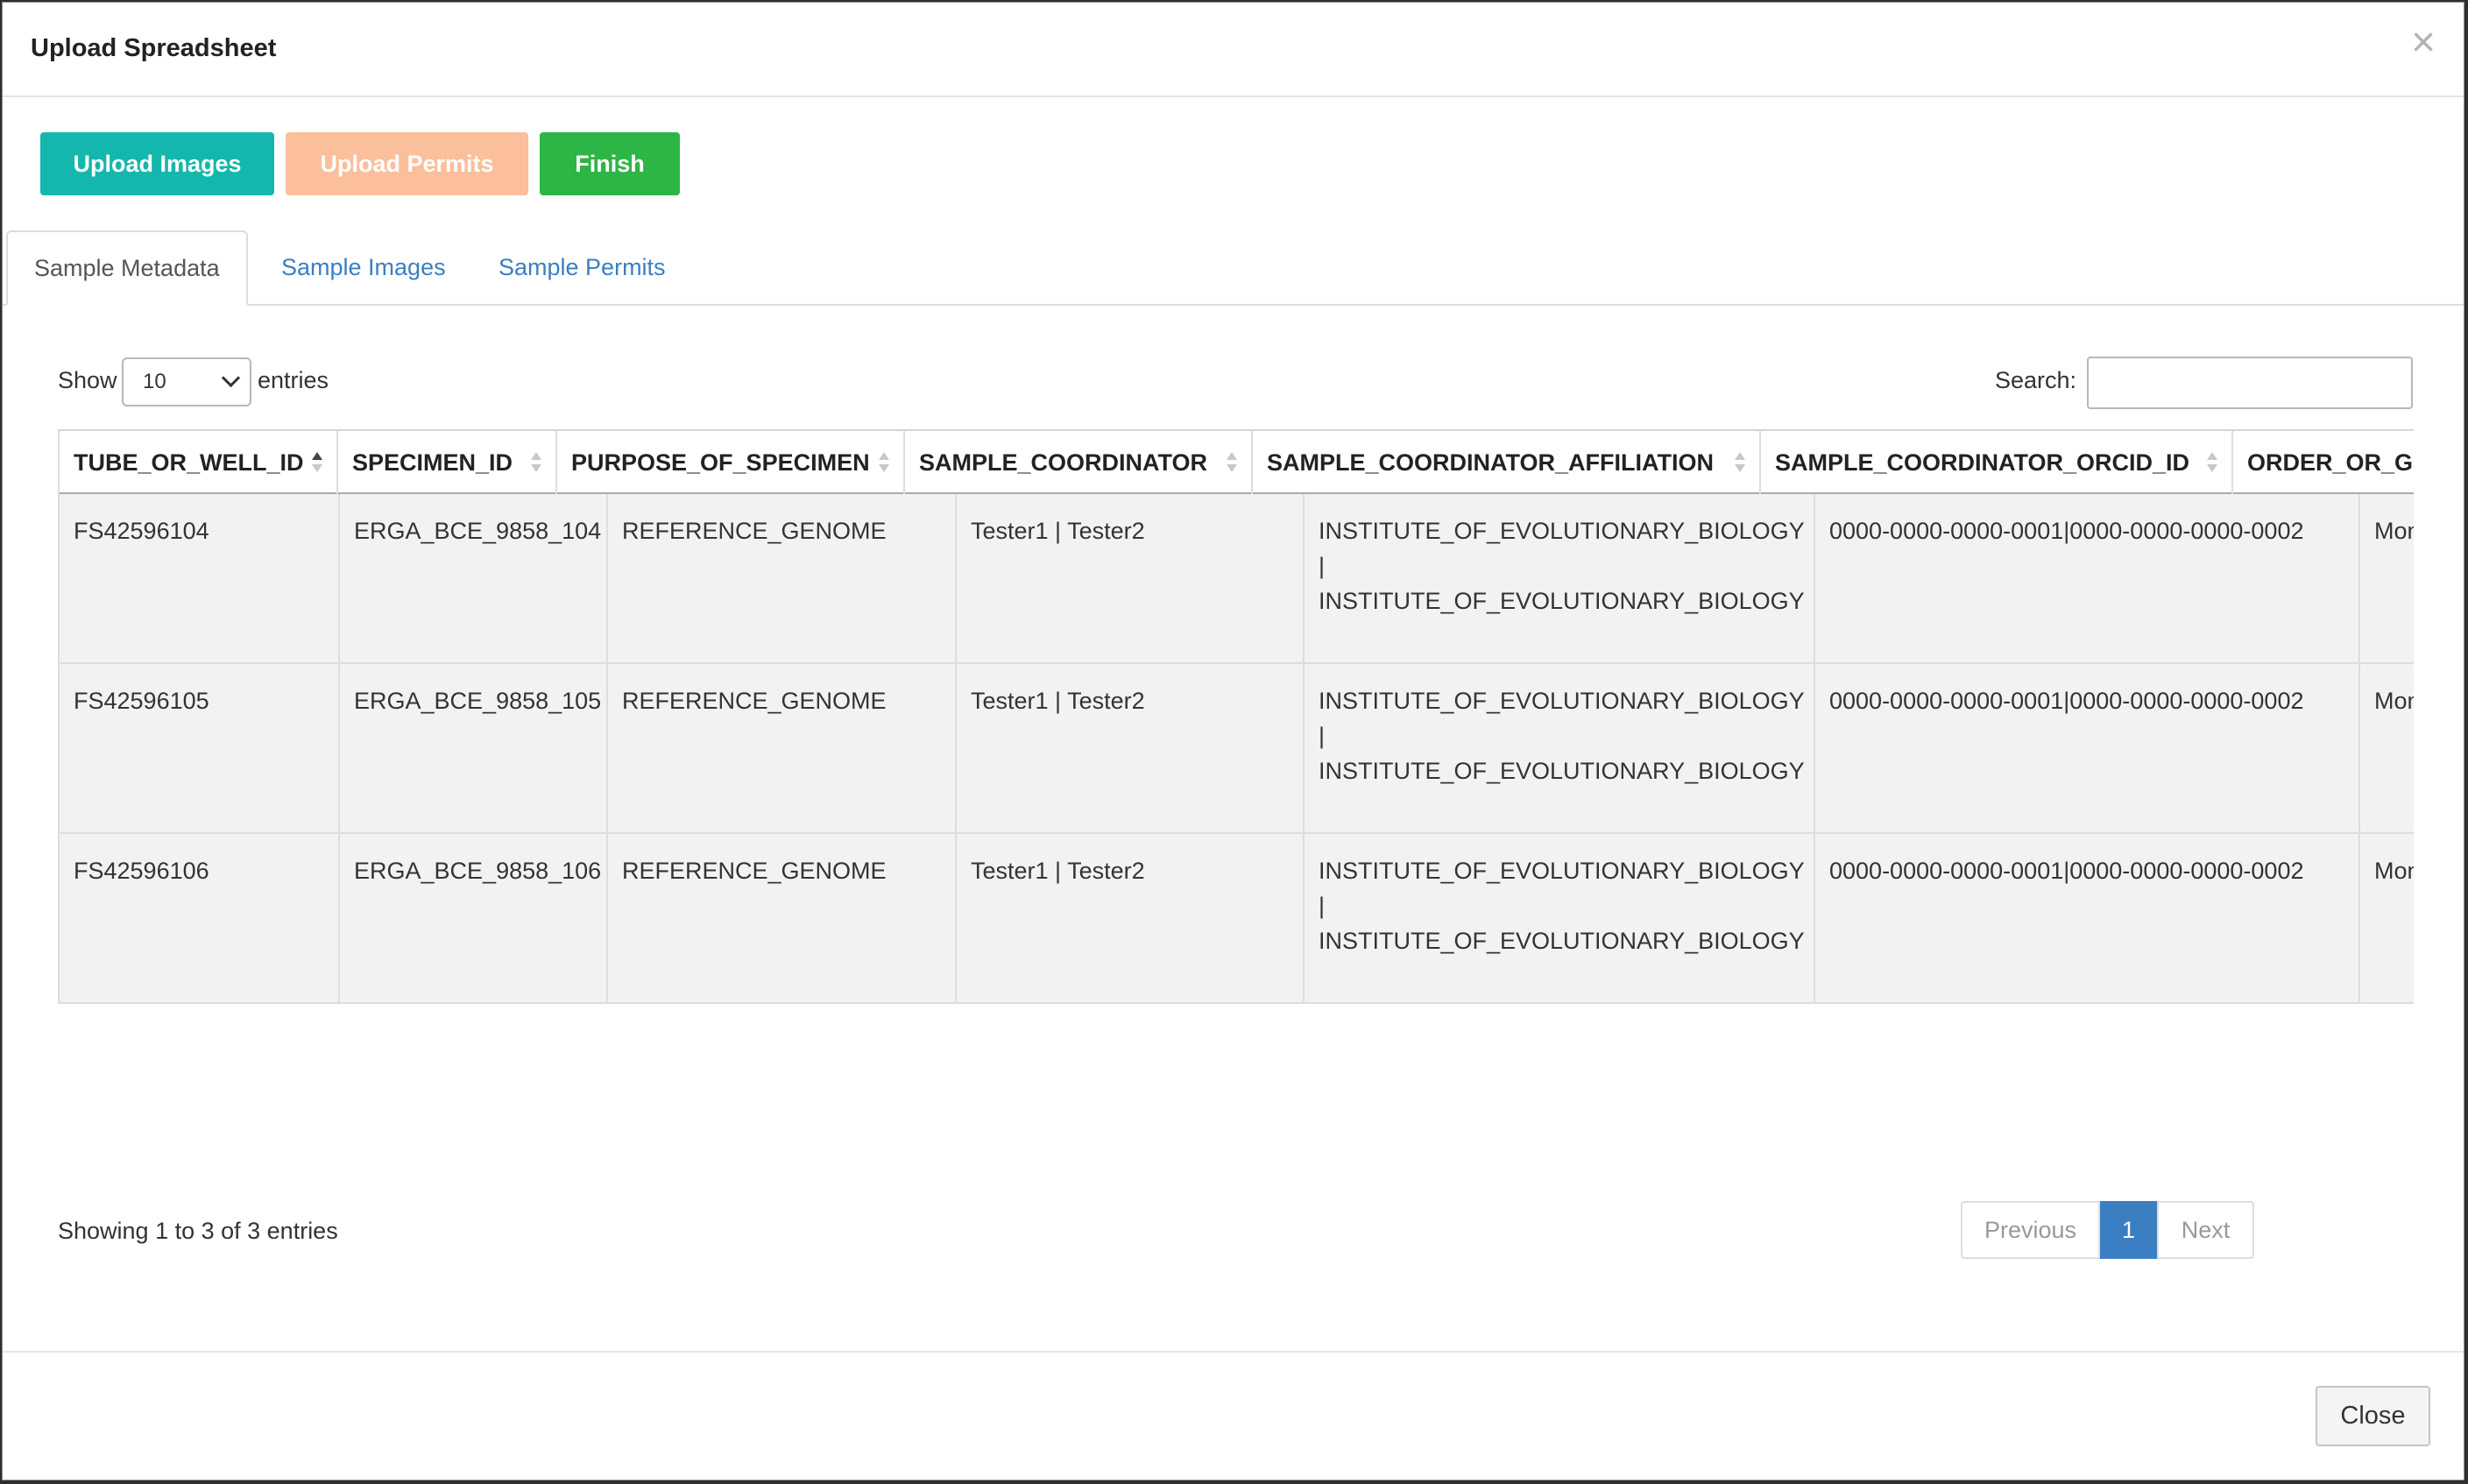 This screenshot has height=1484, width=2468. What do you see at coordinates (1233, 50) in the screenshot?
I see `modal-header: Upload Spreadsheet ×` at bounding box center [1233, 50].